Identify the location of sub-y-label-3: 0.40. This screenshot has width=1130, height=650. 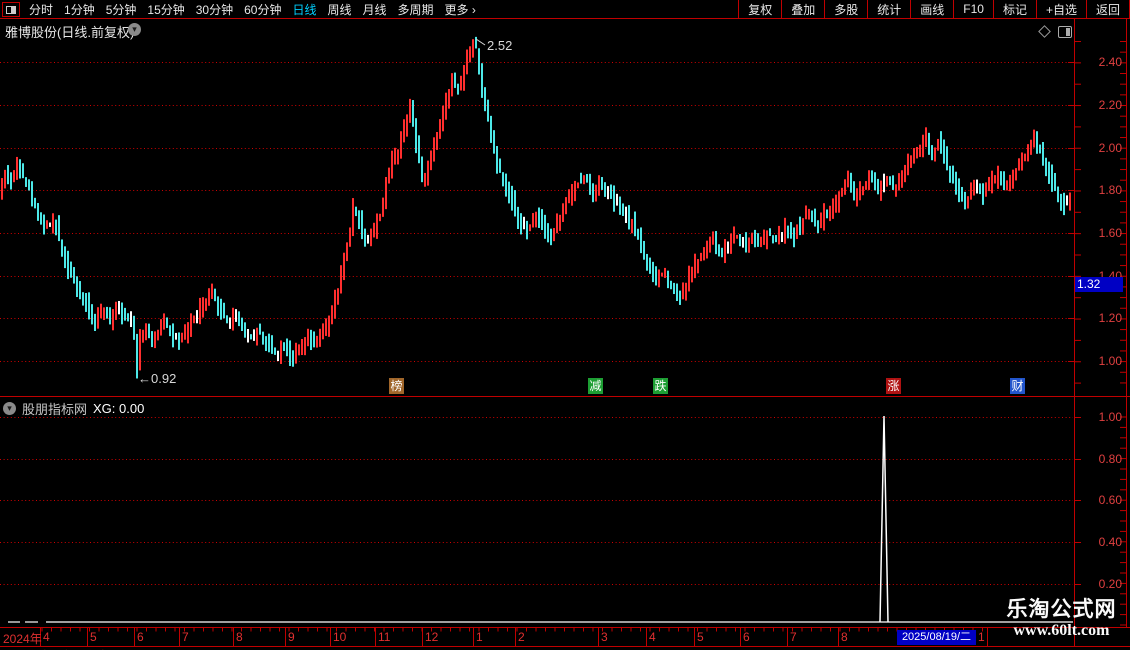
(1110, 542).